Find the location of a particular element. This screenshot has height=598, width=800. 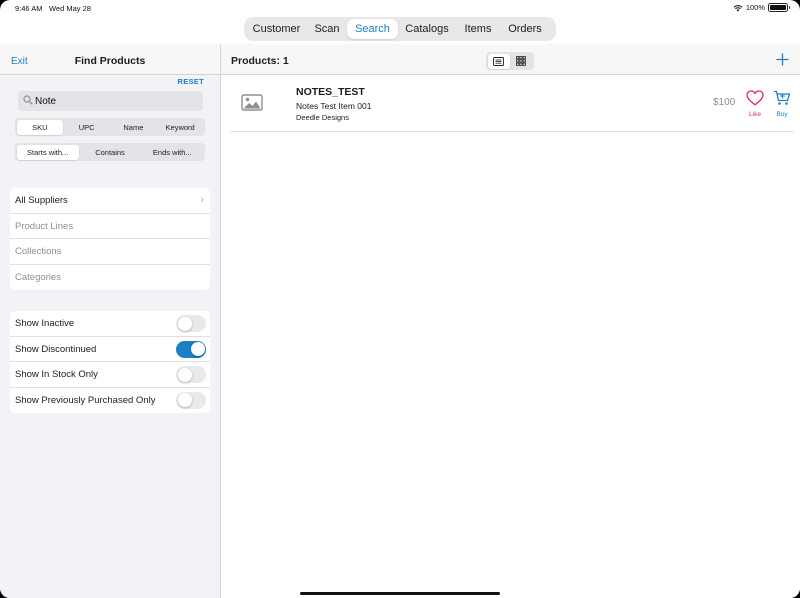

segment-sku: SKU is located at coordinates (40, 127).